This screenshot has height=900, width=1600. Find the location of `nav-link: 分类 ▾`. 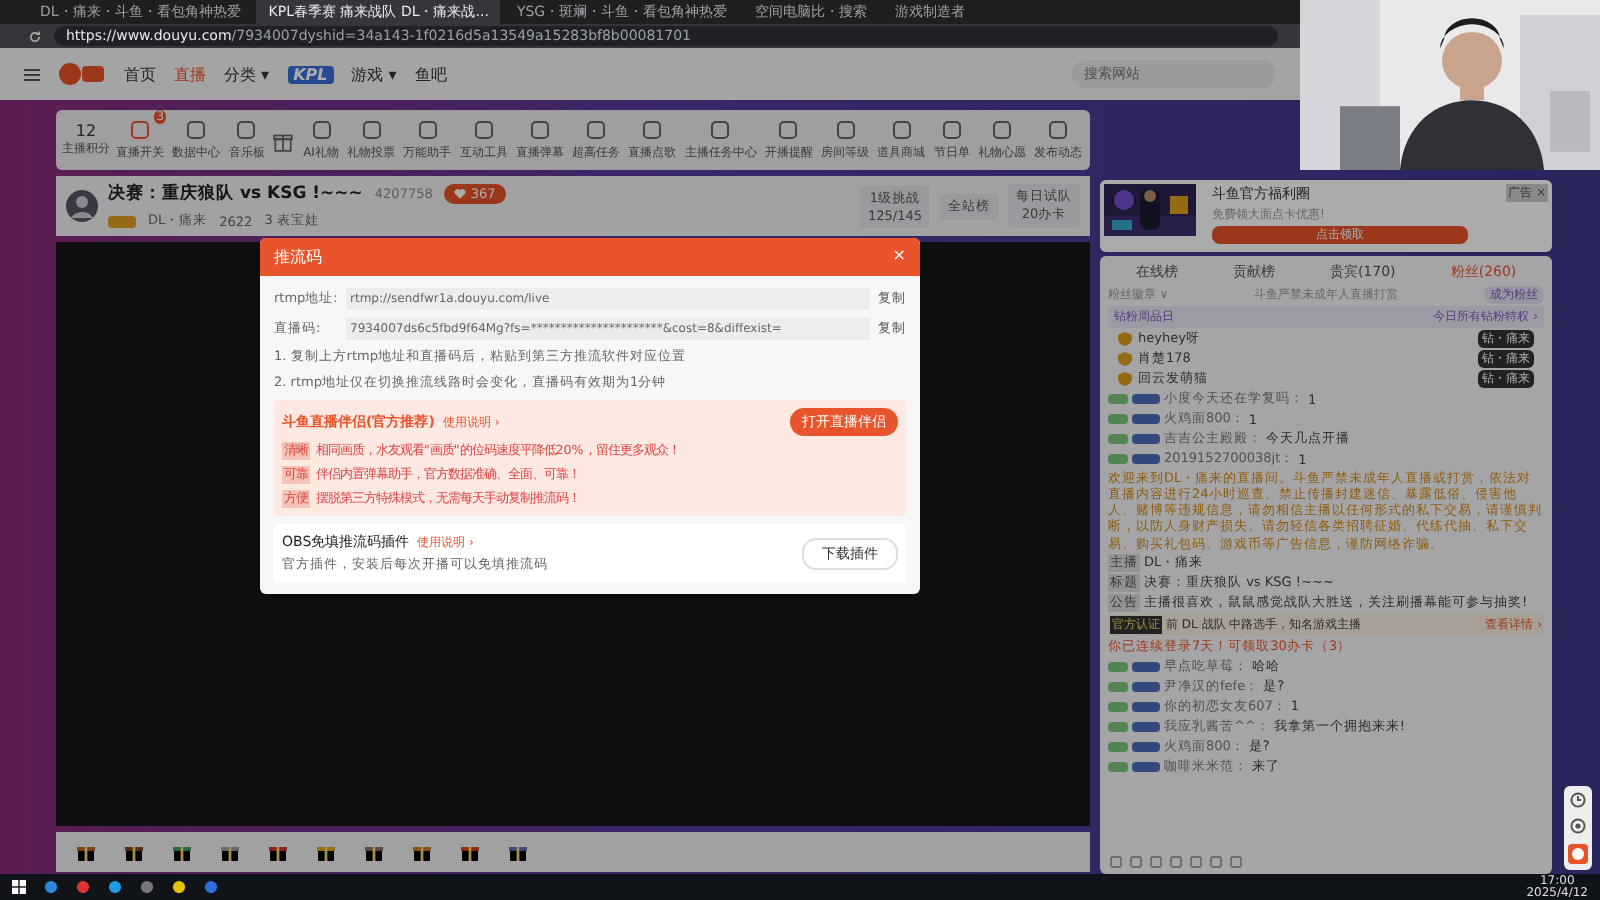

nav-link: 分类 ▾ is located at coordinates (247, 74).